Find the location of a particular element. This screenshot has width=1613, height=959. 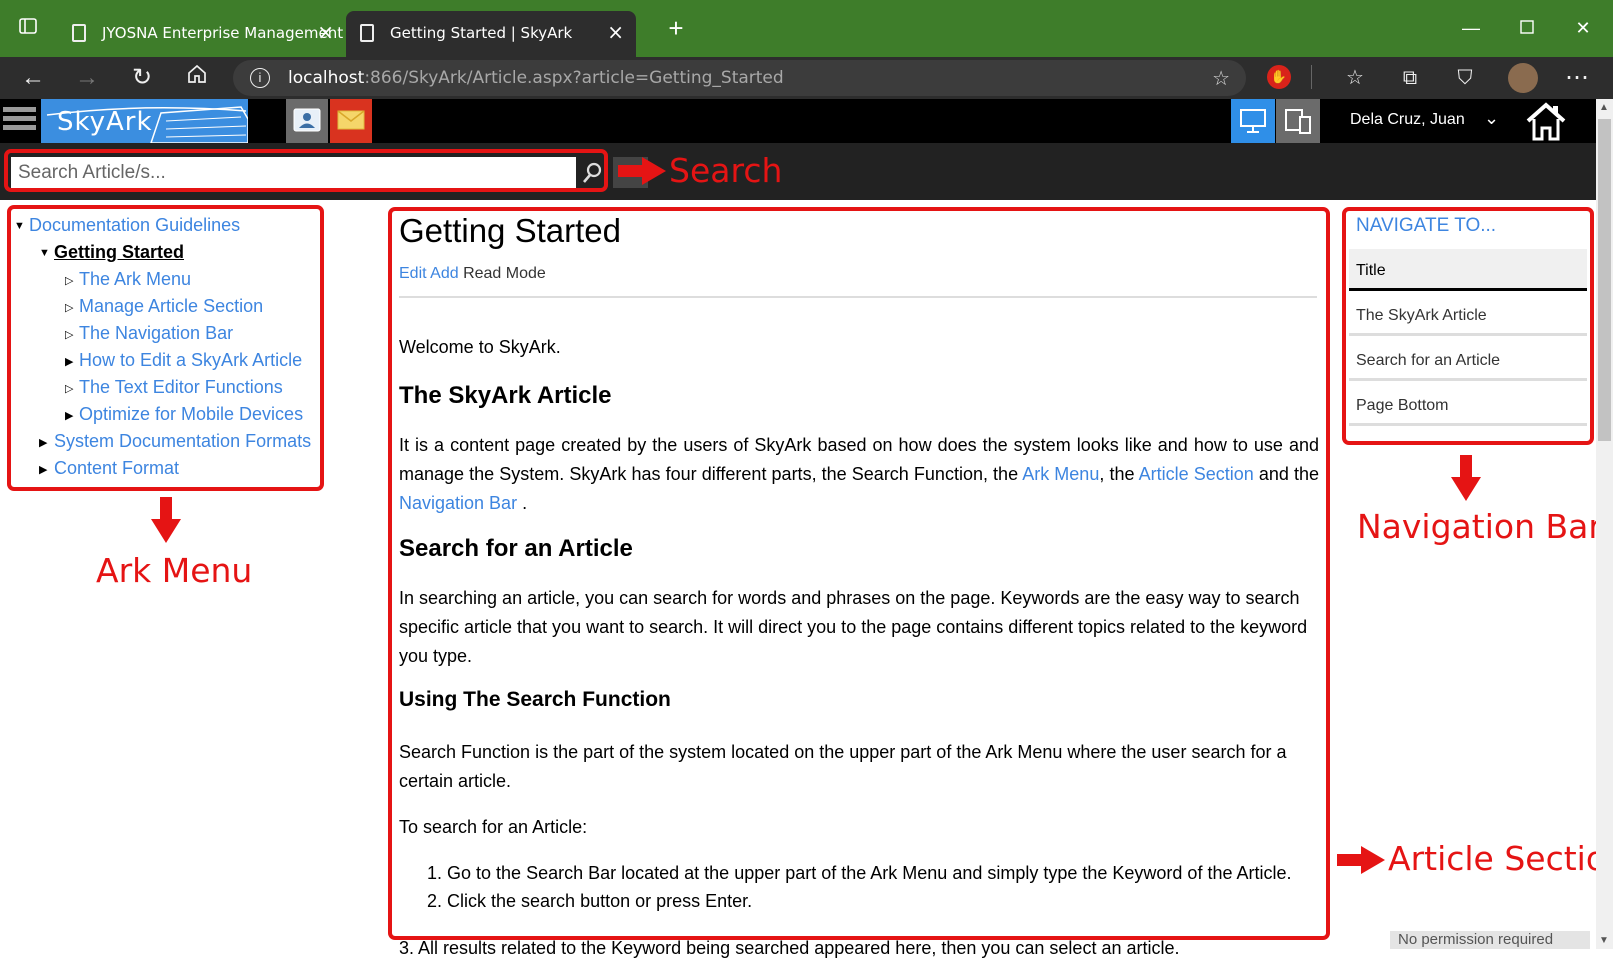

link-navigation-bar: Navigation Bar is located at coordinates (458, 503).